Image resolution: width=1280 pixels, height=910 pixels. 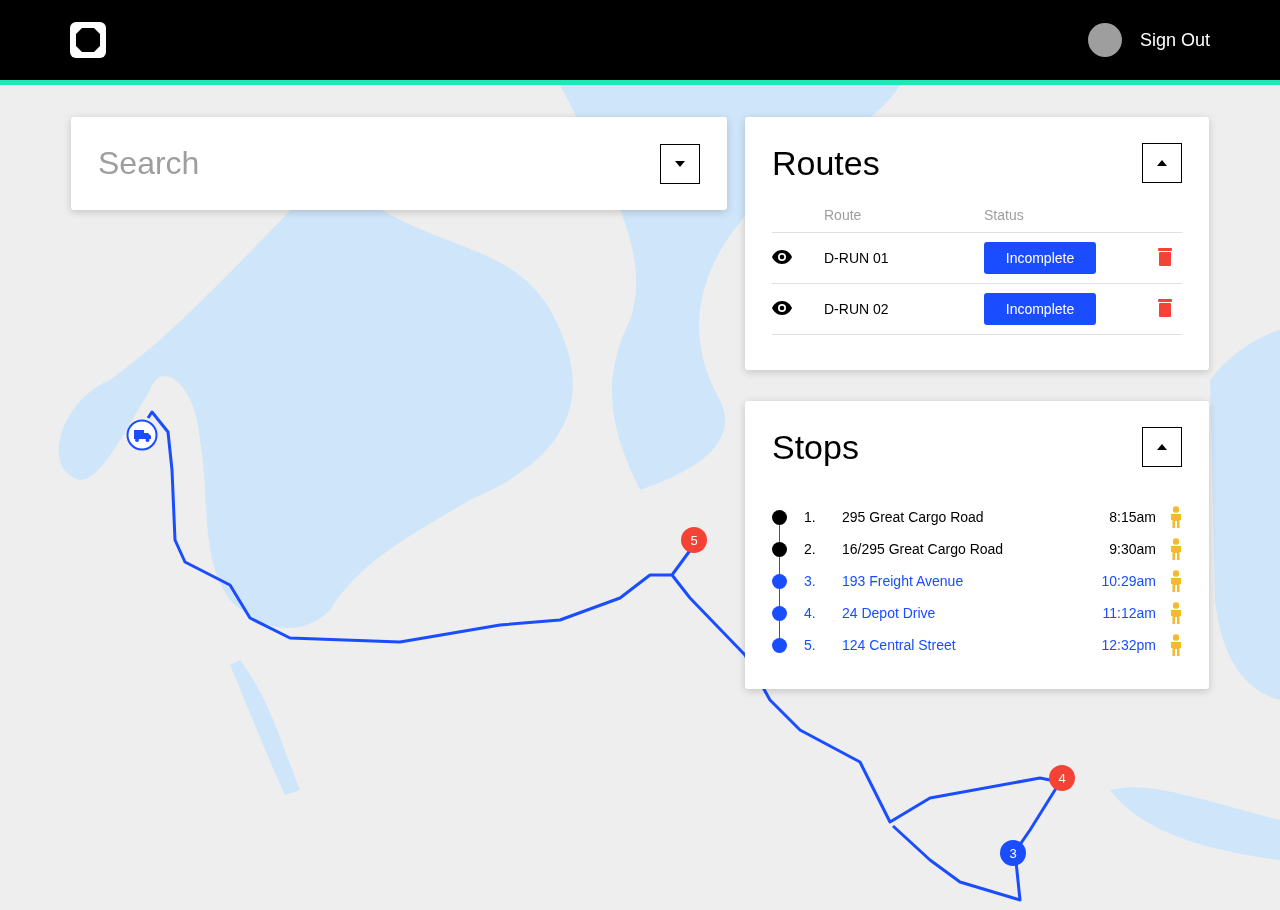 I want to click on search-field: Search, so click(x=399, y=163).